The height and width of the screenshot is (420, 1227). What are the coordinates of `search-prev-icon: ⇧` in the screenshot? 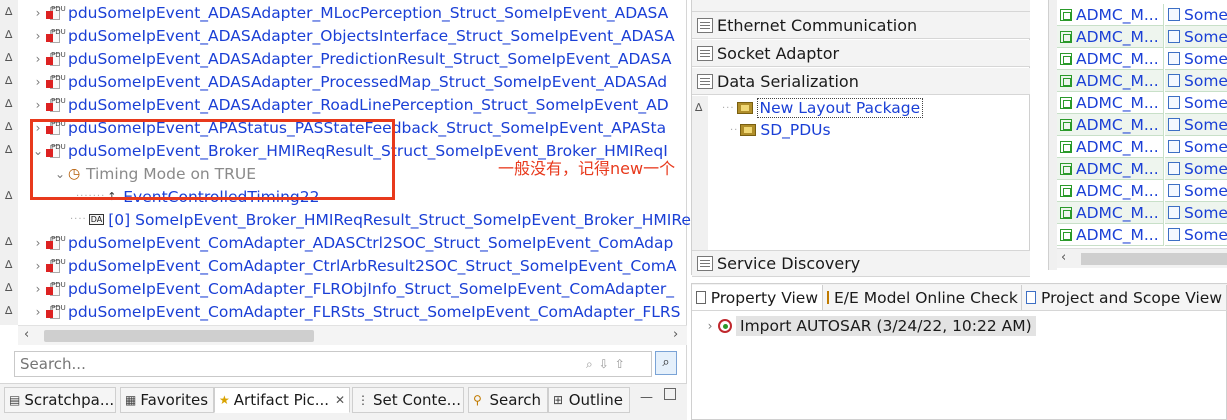 It's located at (620, 364).